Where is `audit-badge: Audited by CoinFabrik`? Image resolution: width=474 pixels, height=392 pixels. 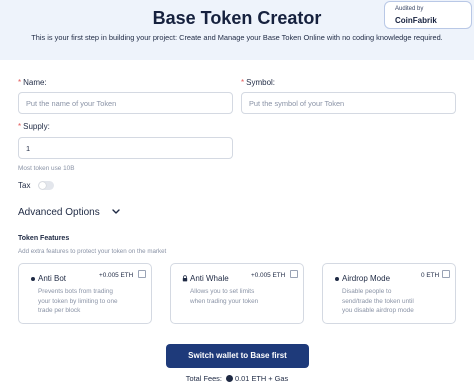
audit-badge: Audited by CoinFabrik is located at coordinates (428, 15).